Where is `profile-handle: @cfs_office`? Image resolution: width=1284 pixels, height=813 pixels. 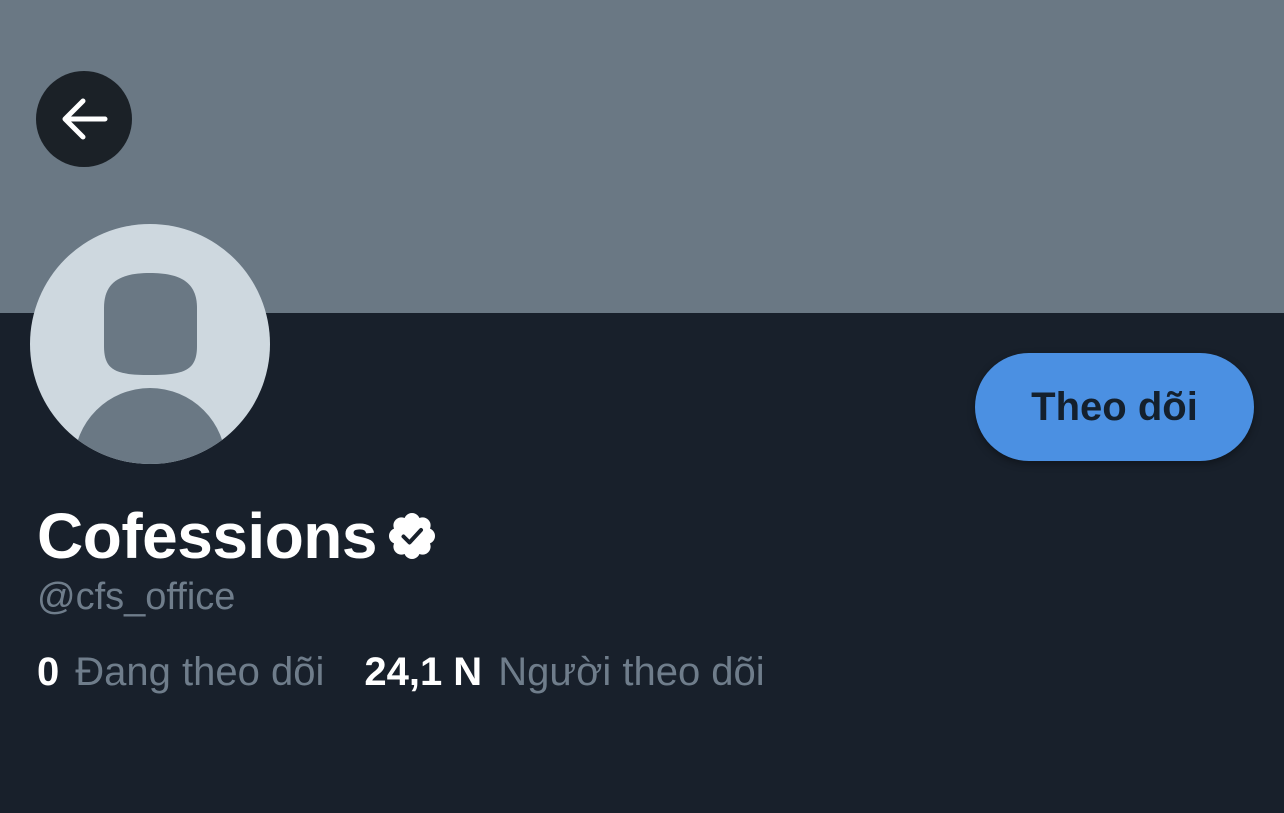 profile-handle: @cfs_office is located at coordinates (136, 597).